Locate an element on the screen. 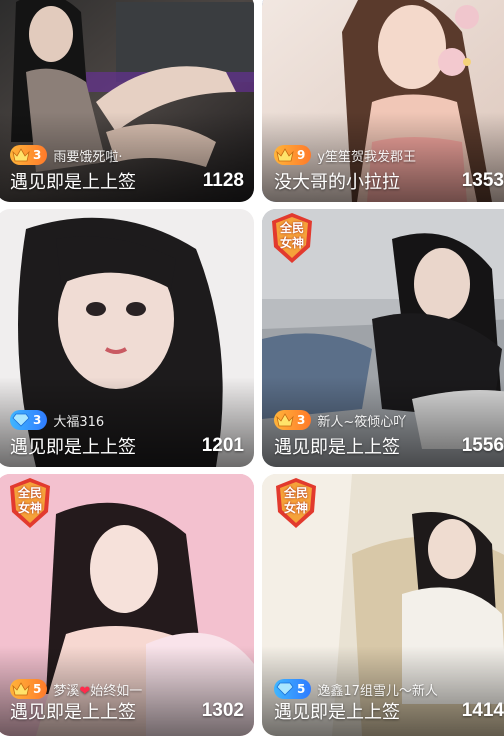 This screenshot has width=504, height=736. viewer-count: 1128 is located at coordinates (223, 180).